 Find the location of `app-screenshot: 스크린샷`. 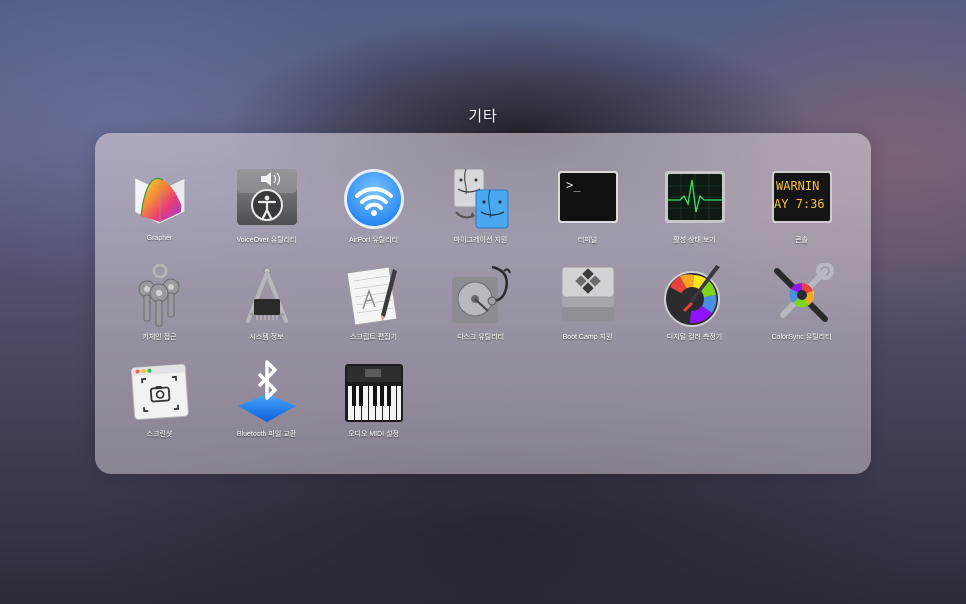

app-screenshot: 스크린샷 is located at coordinates (159, 405).